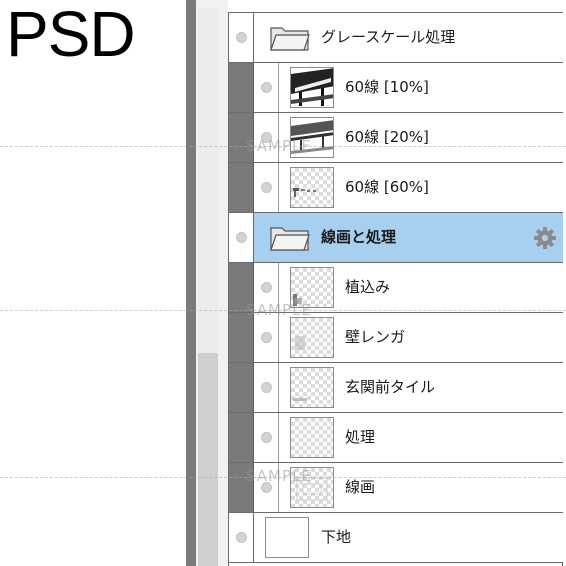  I want to click on layer-name: グレースケール処理, so click(388, 37).